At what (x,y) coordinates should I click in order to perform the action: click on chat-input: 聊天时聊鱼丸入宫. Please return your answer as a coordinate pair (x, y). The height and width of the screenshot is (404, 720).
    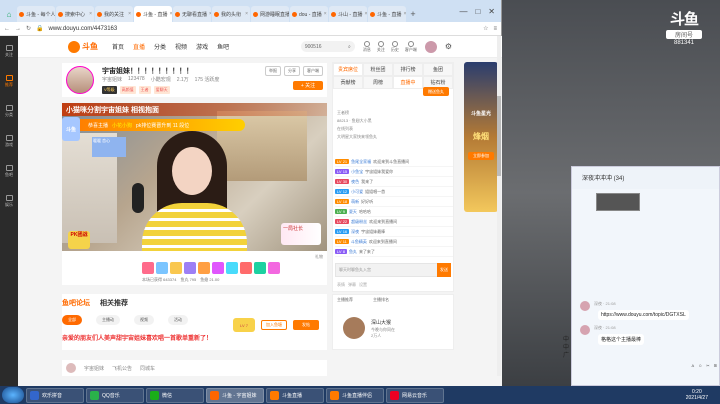
    Looking at the image, I should click on (387, 270).